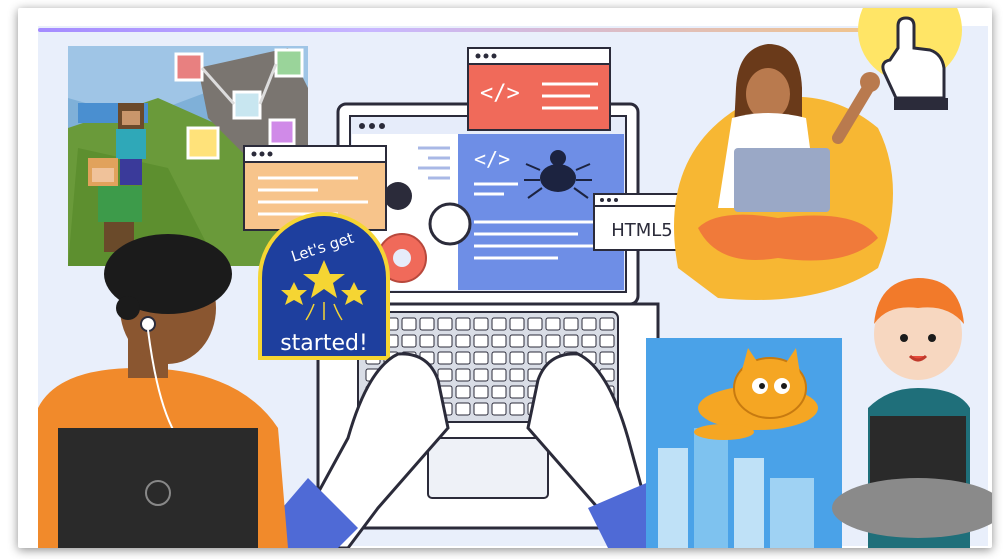  Describe the element at coordinates (783, 172) in the screenshot. I see `girl-on-beanbag` at that location.